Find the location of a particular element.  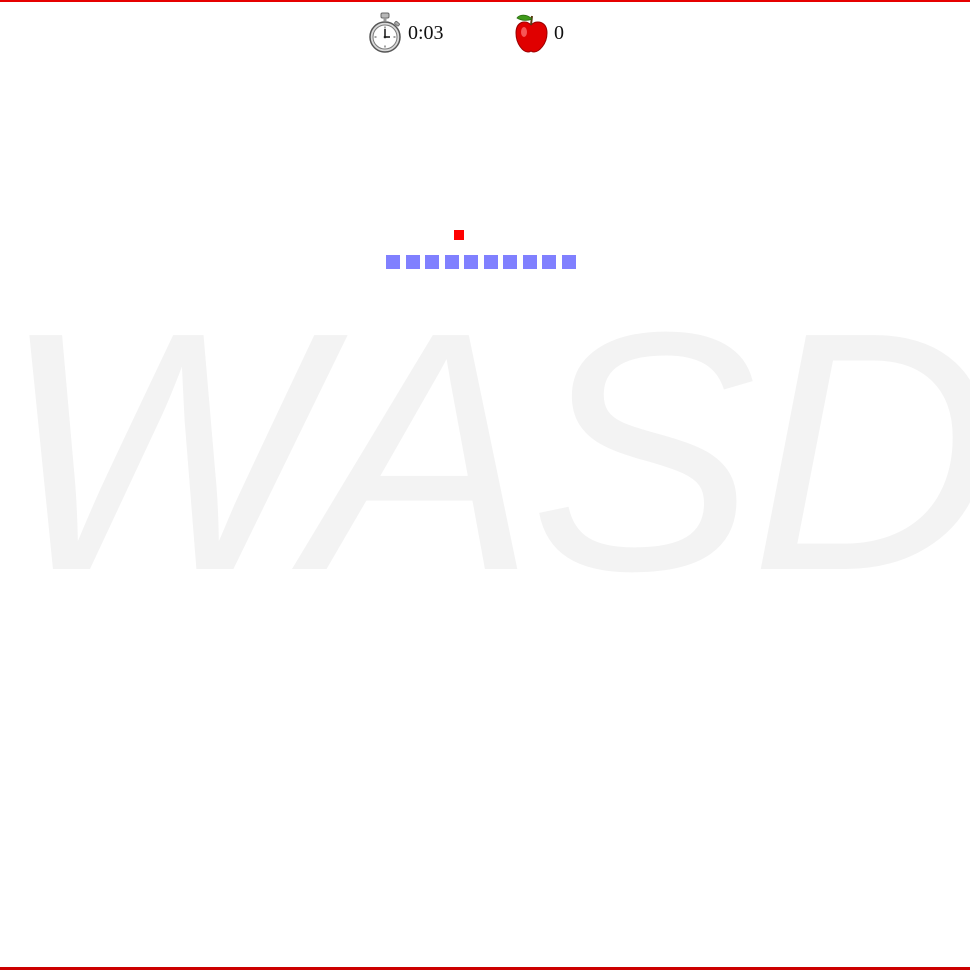

food-pellet is located at coordinates (459, 235).